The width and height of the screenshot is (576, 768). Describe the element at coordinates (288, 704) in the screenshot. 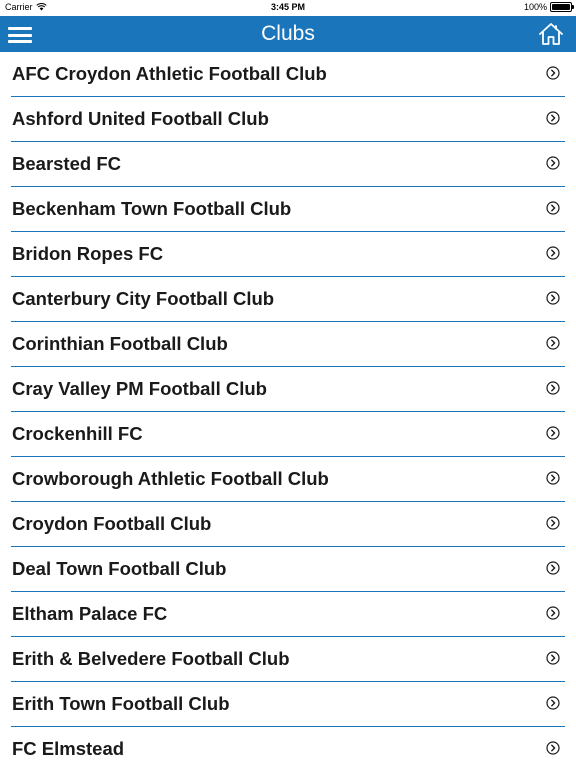

I see `club-list-item: Erith Town Football Club` at that location.